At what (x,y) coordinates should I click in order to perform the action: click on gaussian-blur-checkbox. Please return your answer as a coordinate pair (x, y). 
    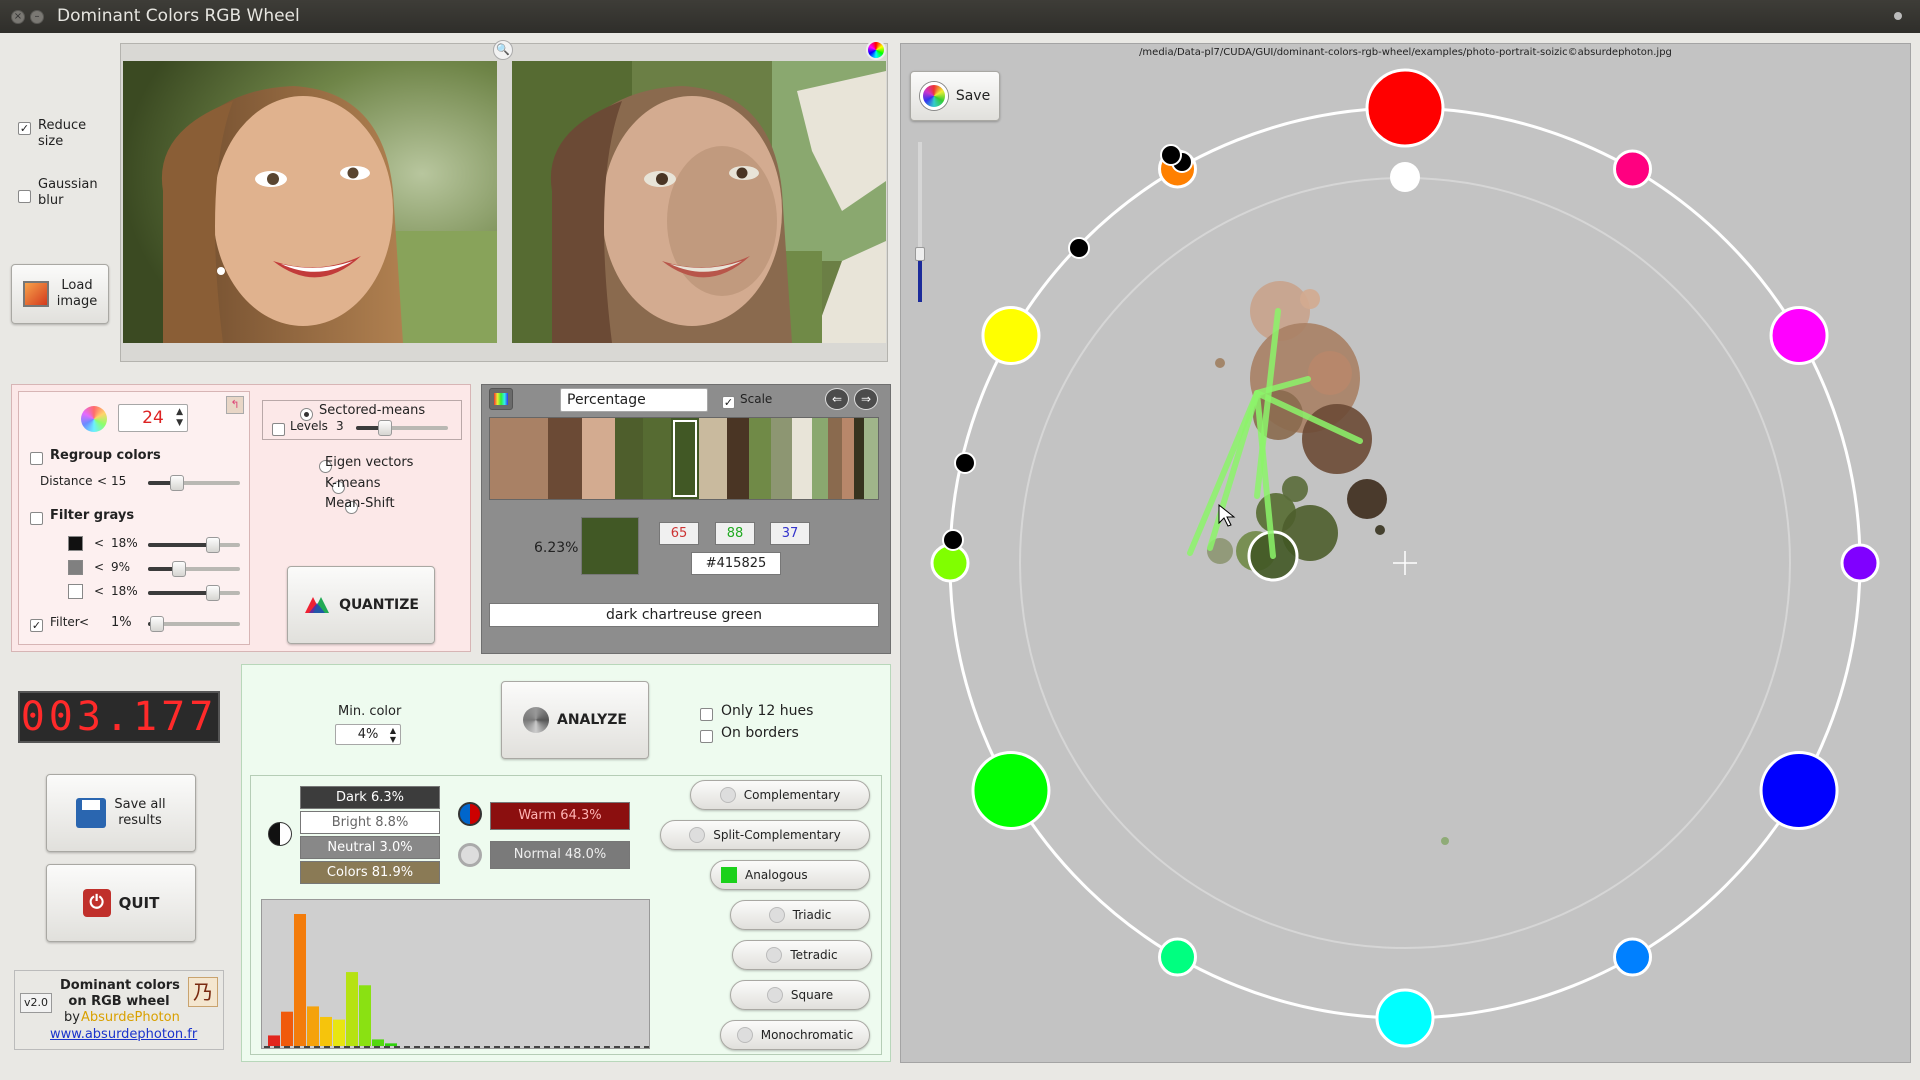
    Looking at the image, I should click on (24, 195).